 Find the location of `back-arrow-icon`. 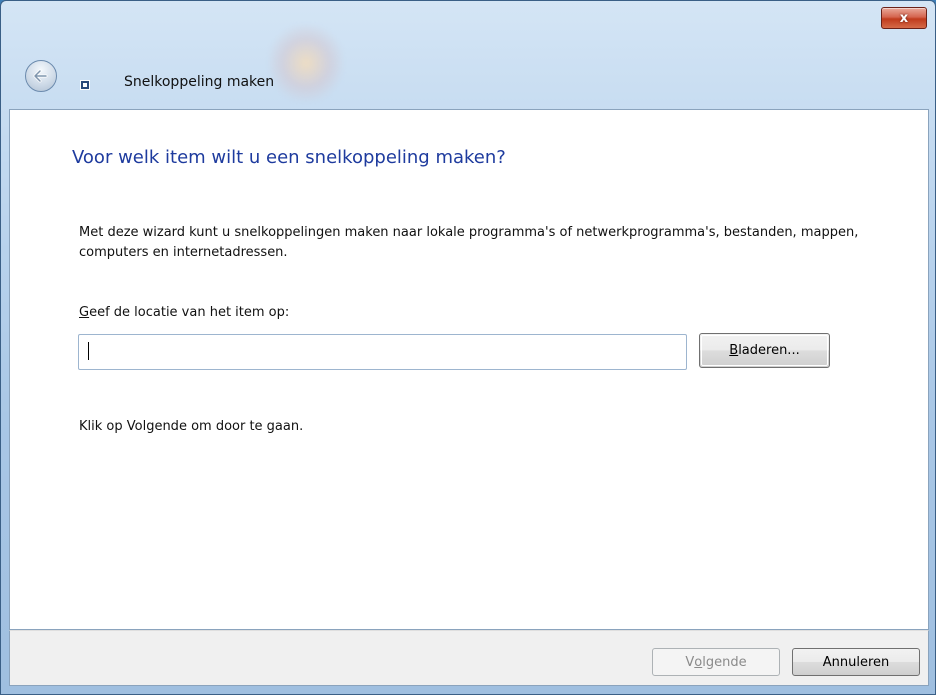

back-arrow-icon is located at coordinates (40, 76).